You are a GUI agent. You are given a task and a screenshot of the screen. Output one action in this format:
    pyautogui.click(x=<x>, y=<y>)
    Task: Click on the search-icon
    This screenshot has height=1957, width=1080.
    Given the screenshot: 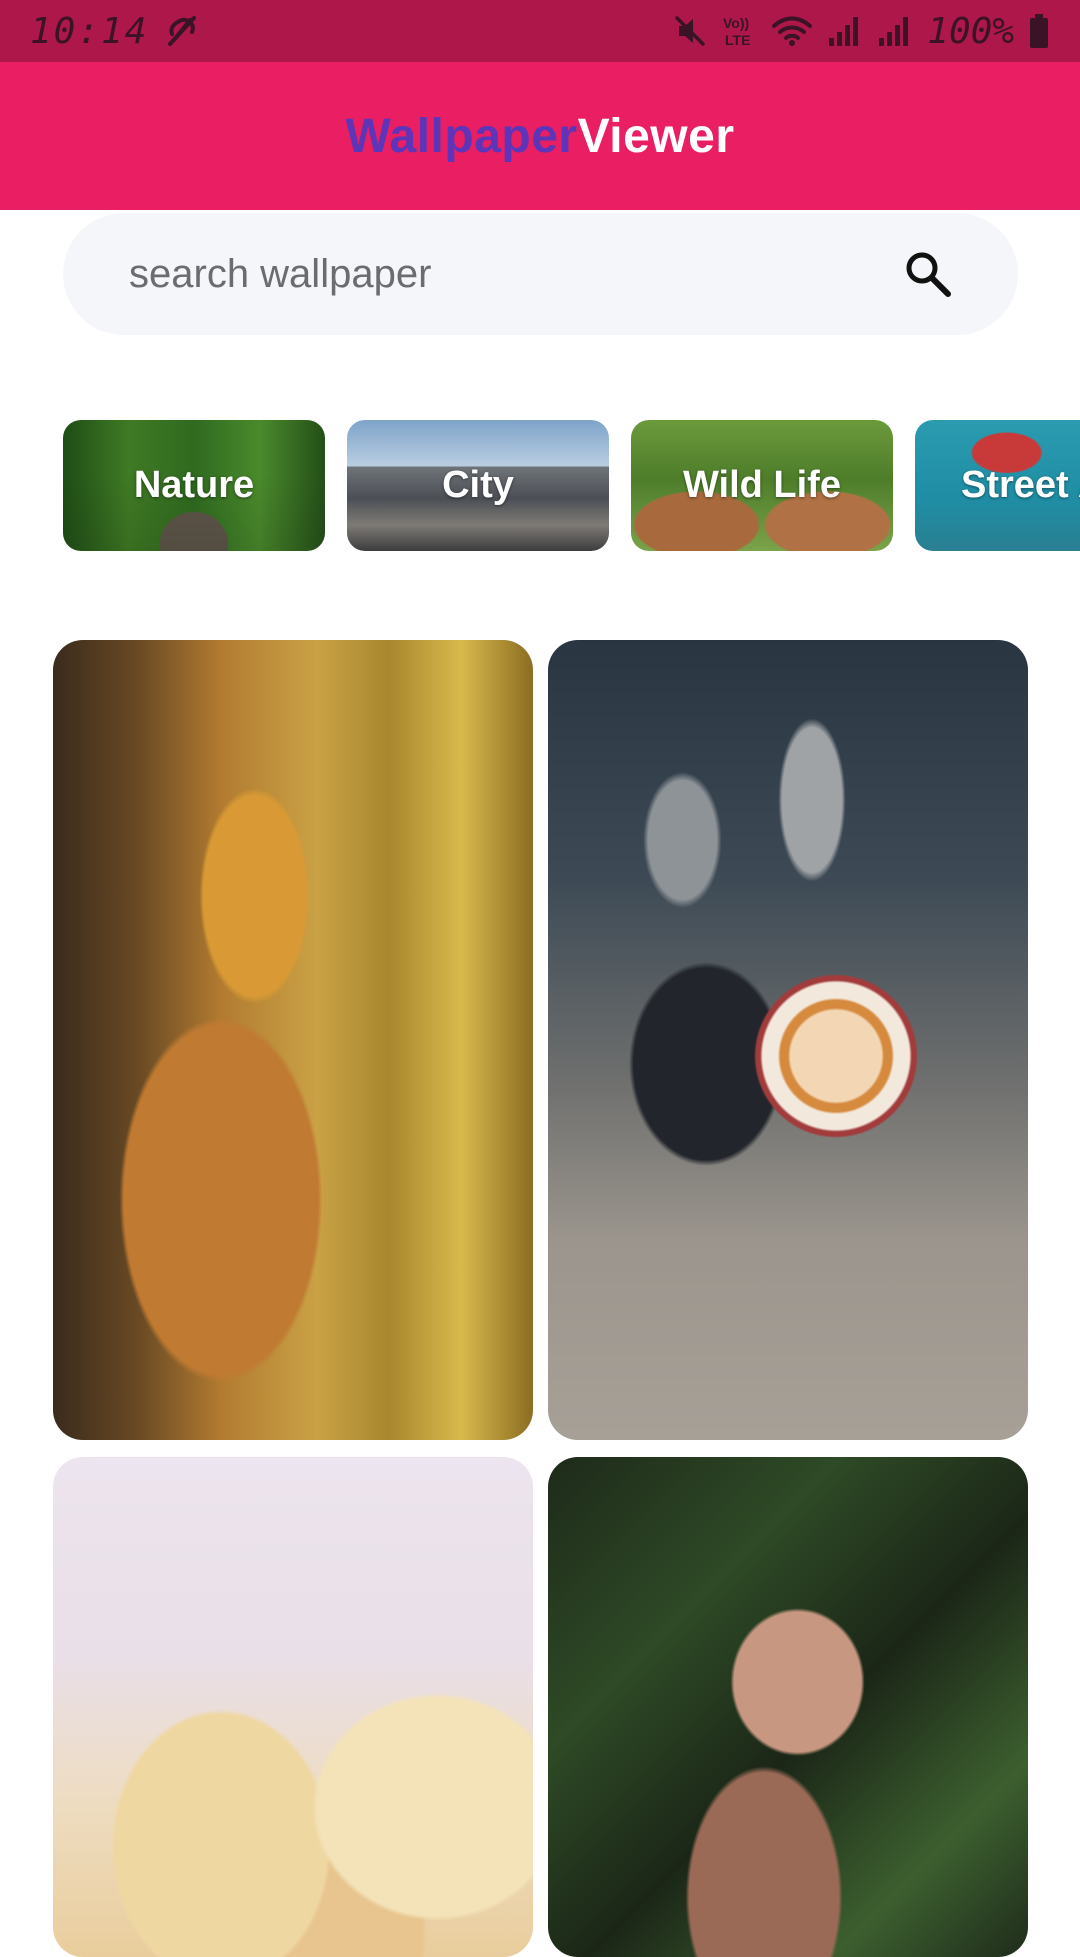 What is the action you would take?
    pyautogui.click(x=928, y=274)
    